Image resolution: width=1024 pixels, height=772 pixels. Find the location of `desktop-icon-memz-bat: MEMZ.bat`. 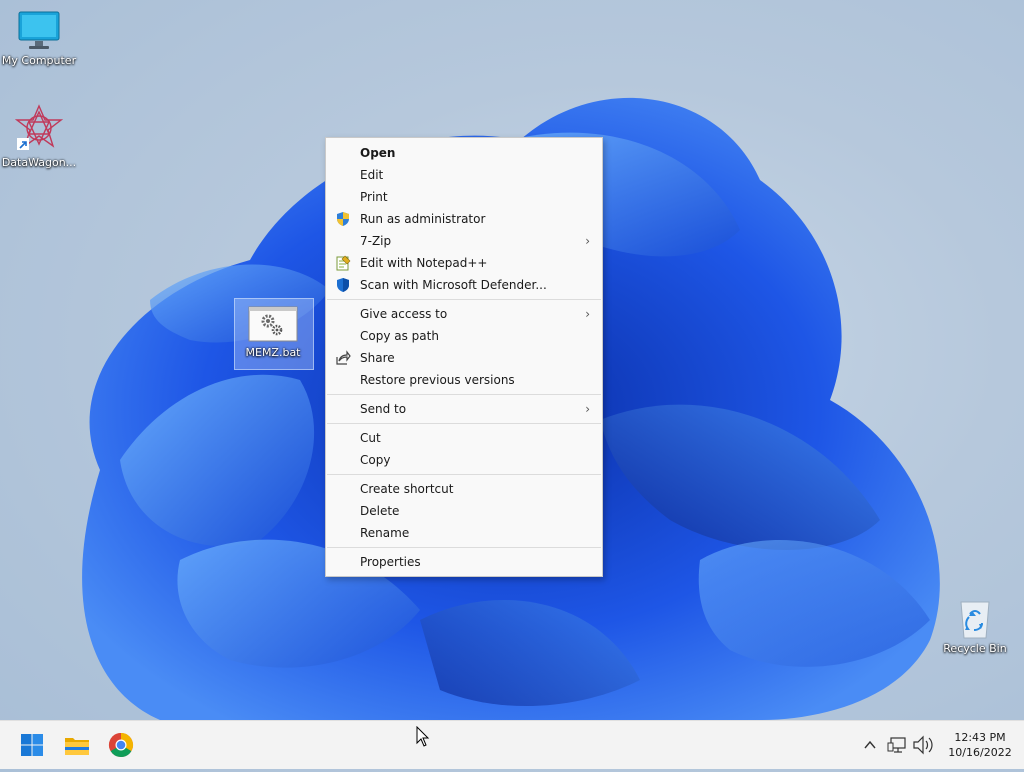

desktop-icon-memz-bat: MEMZ.bat is located at coordinates (273, 333).